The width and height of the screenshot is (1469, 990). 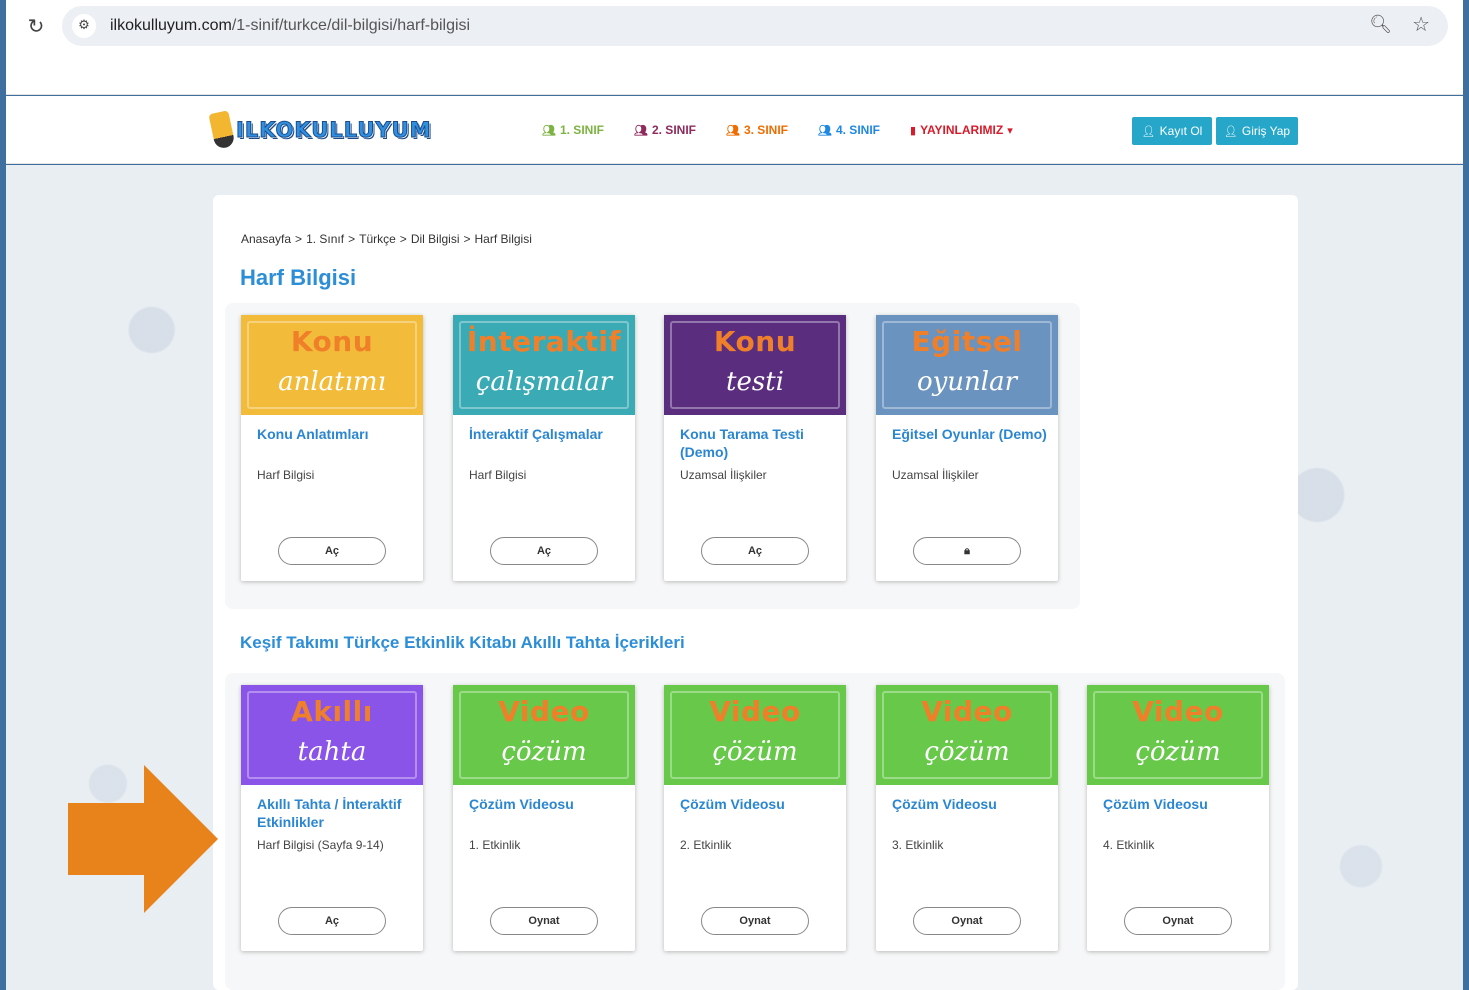 I want to click on card-subtitle: 2. Etkinlik, so click(x=706, y=845).